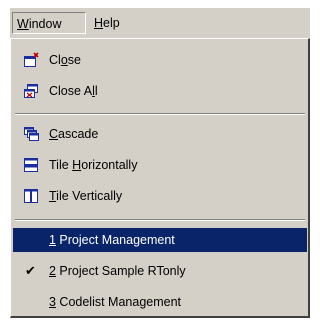 This screenshot has height=324, width=320. Describe the element at coordinates (74, 60) in the screenshot. I see `close-label-post: se` at that location.